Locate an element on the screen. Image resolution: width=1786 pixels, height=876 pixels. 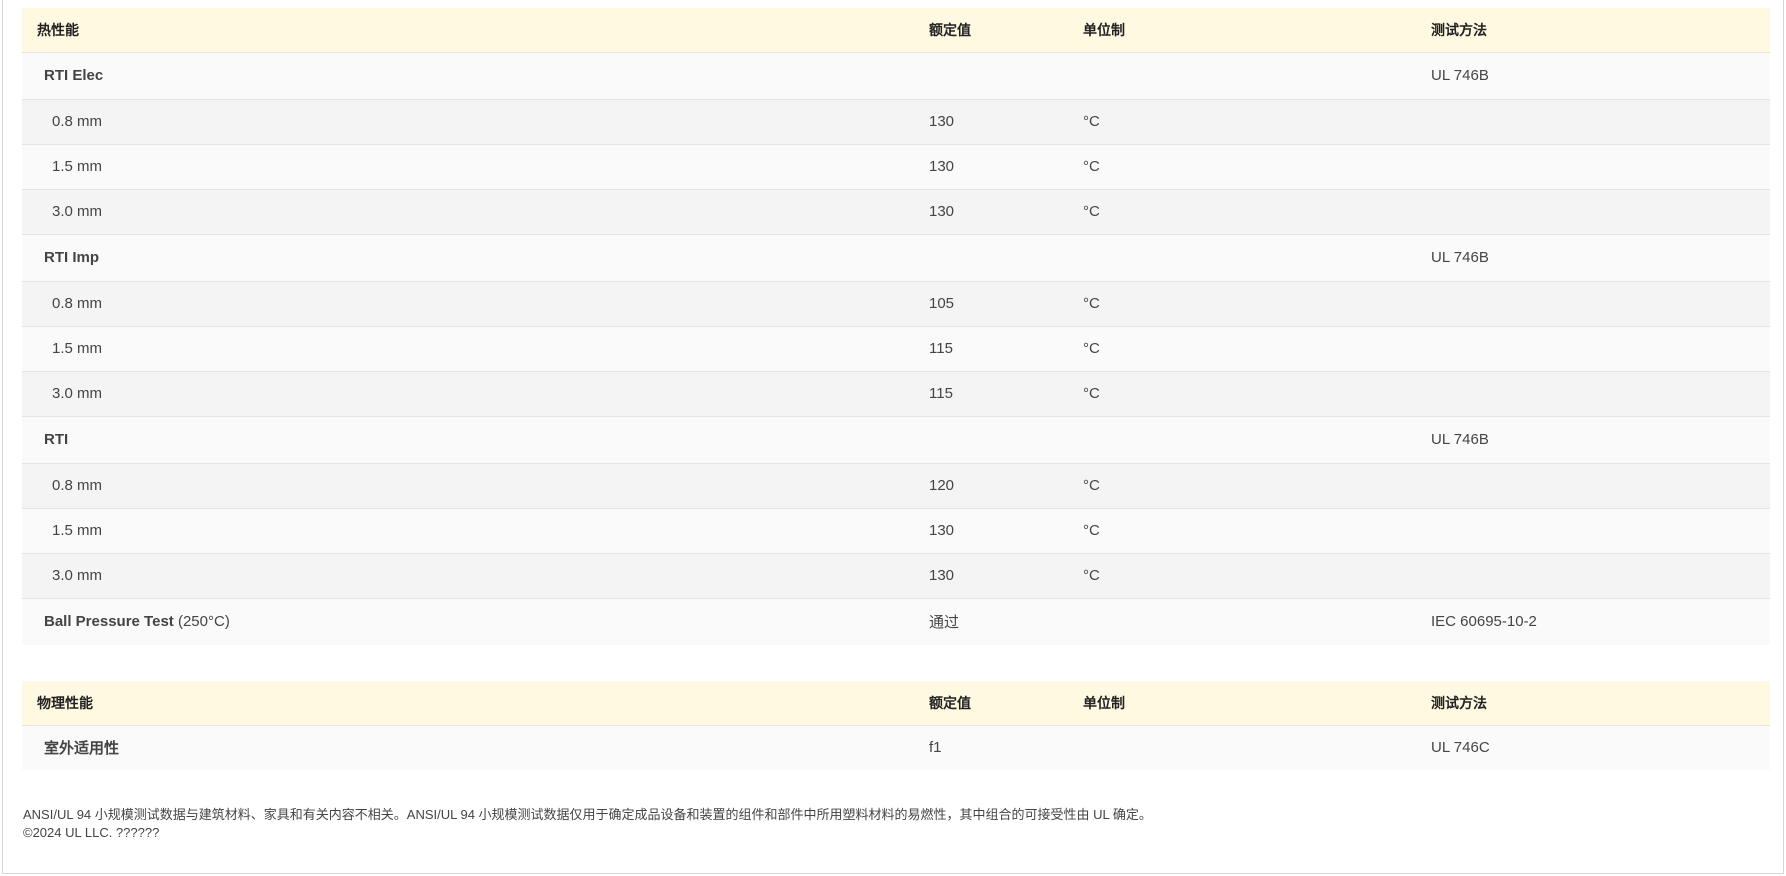
table-row: 0.8 mm 120 °C is located at coordinates (896, 485).